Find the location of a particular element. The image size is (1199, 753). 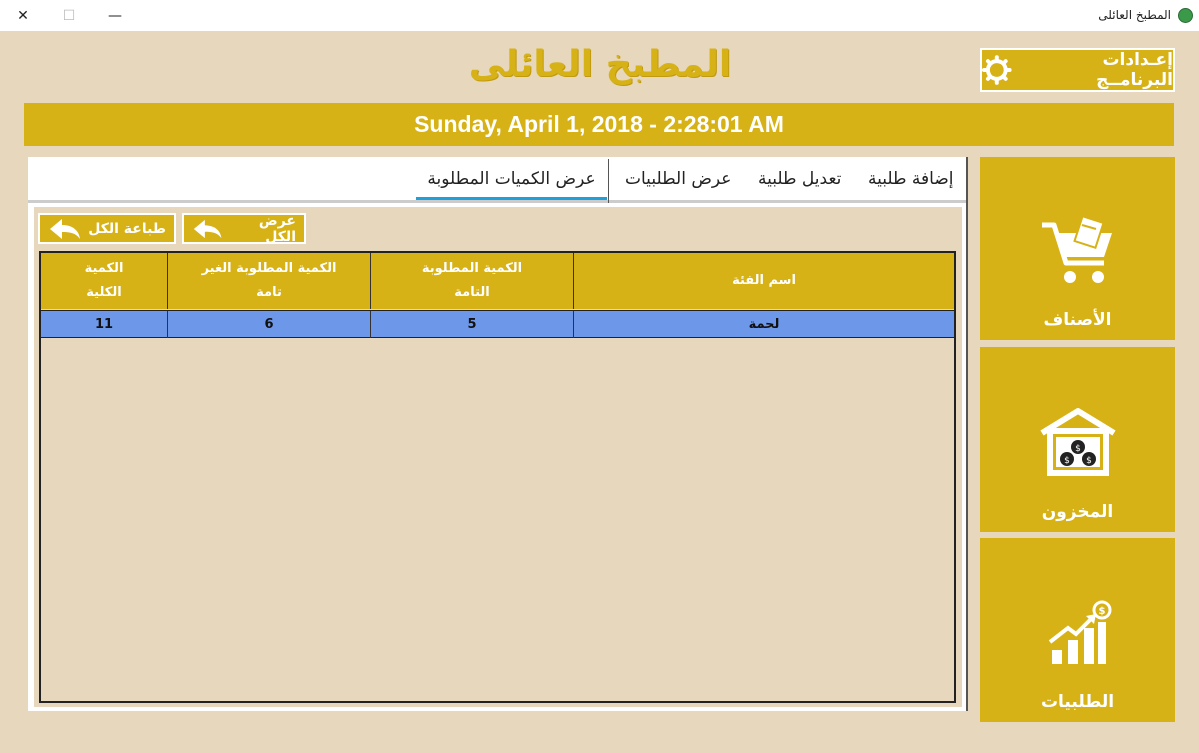

datetime-bar: Sunday, April 1, 2018 - 2:28:01 AM is located at coordinates (599, 124).